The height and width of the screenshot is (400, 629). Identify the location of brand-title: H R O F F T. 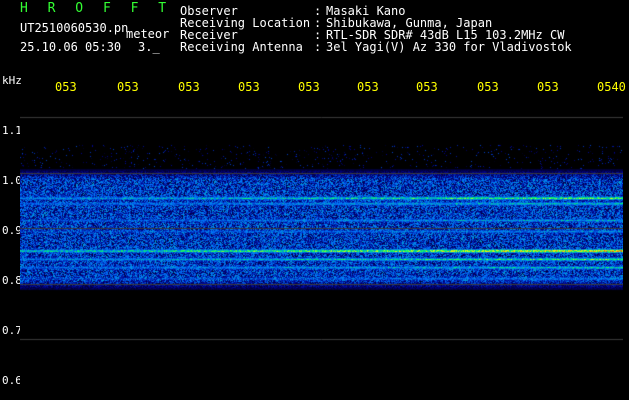
(96, 8).